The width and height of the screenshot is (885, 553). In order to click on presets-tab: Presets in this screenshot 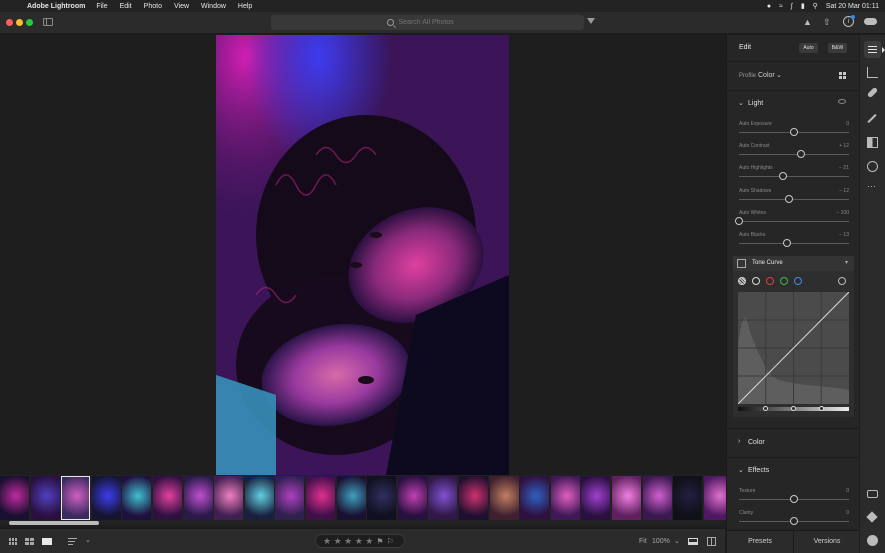, I will do `click(760, 542)`.